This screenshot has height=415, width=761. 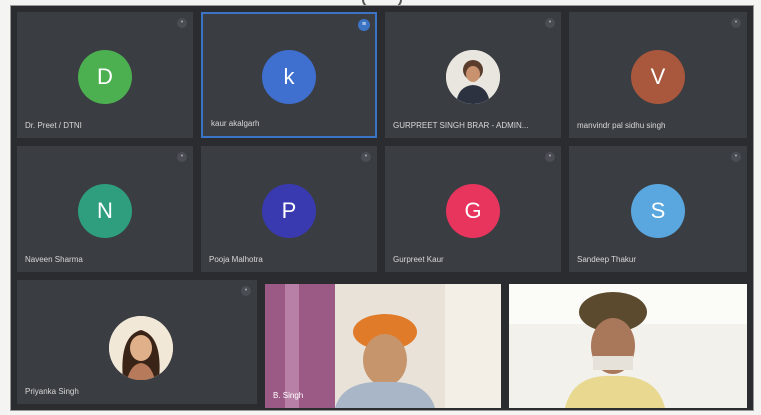 I want to click on participant-name: Dr. Preet / DTNI, so click(x=53, y=125).